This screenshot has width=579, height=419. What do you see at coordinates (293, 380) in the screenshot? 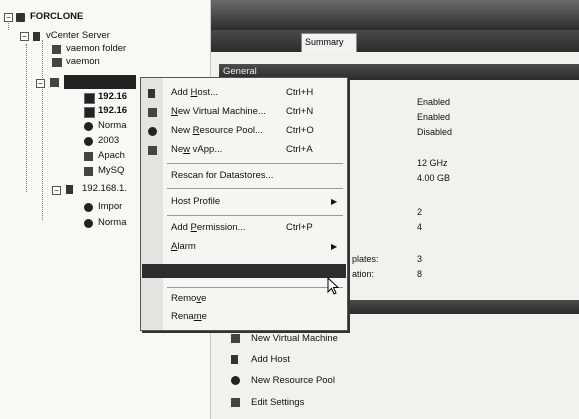
I see `command-label: New Resource Pool` at bounding box center [293, 380].